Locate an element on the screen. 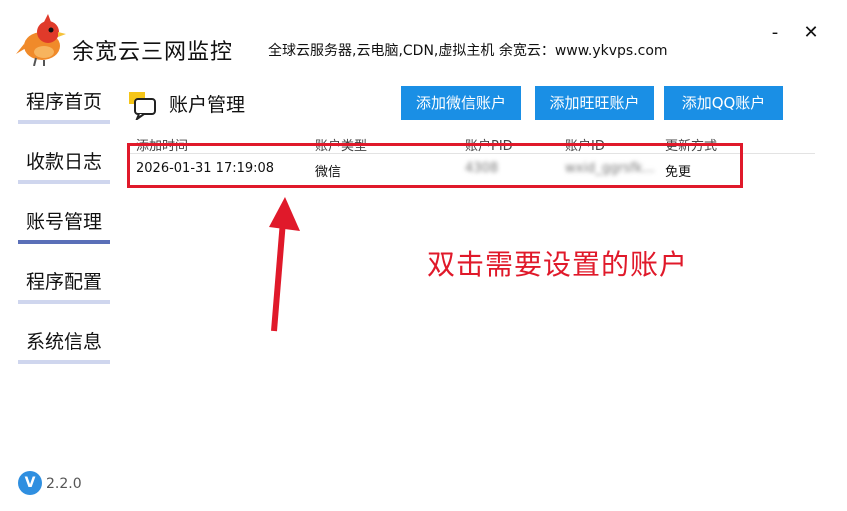 Image resolution: width=847 pixels, height=511 pixels. chat-bubble-icon is located at coordinates (142, 106).